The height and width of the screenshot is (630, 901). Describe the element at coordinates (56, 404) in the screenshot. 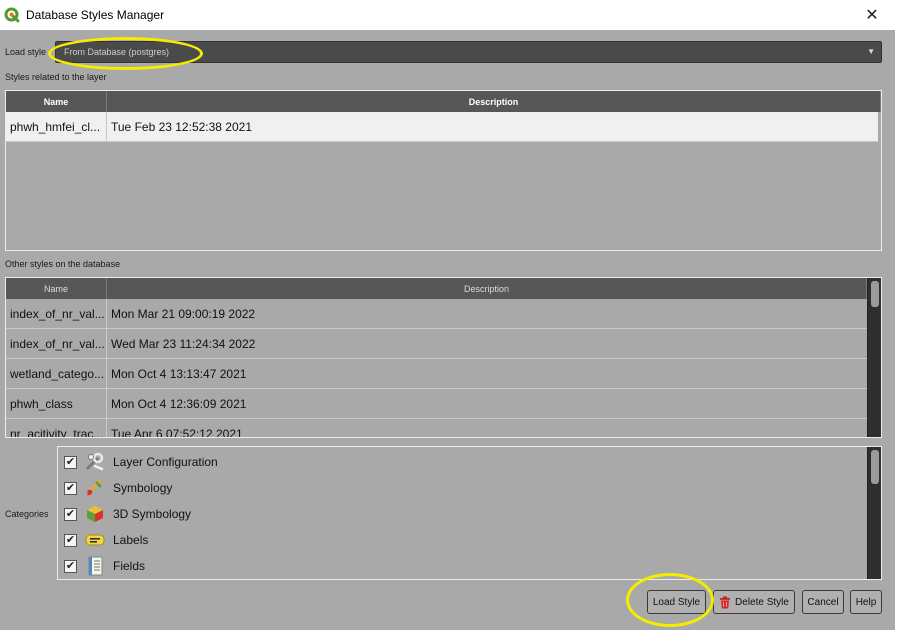

I see `style-name-cell: phwh_class` at that location.